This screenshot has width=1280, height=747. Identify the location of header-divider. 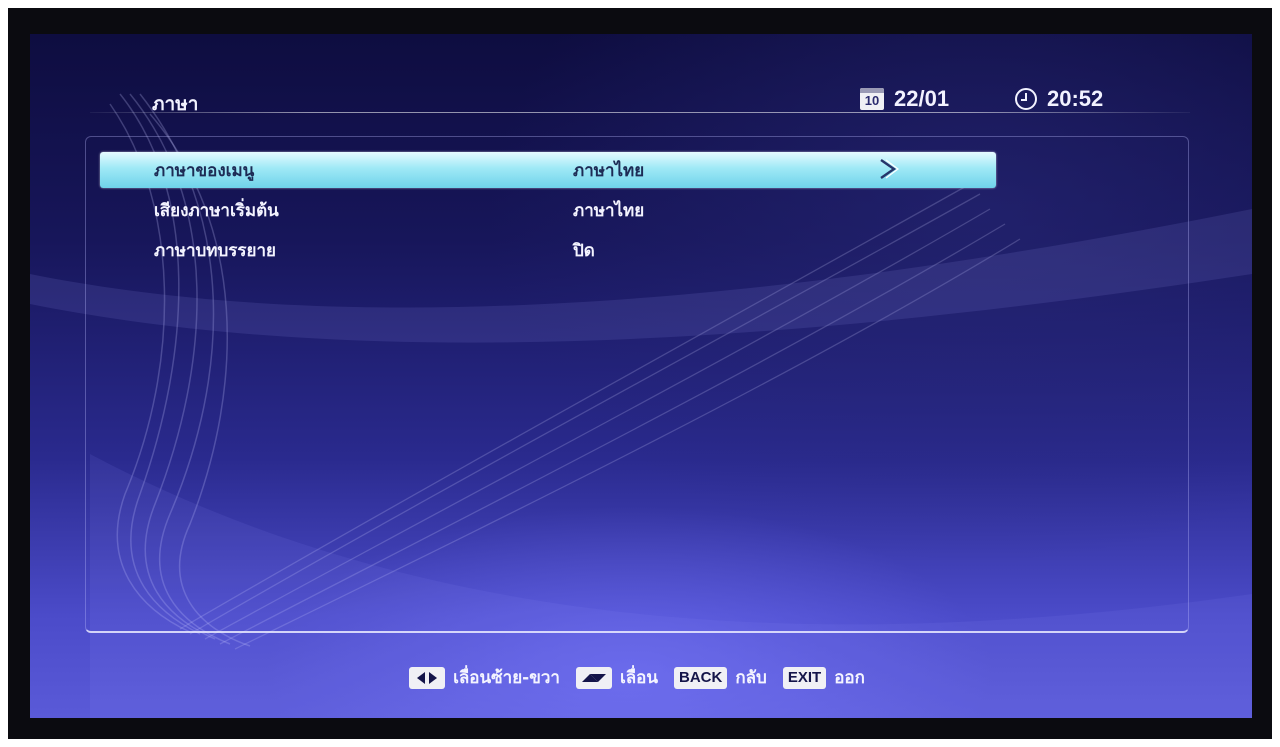
(640, 112).